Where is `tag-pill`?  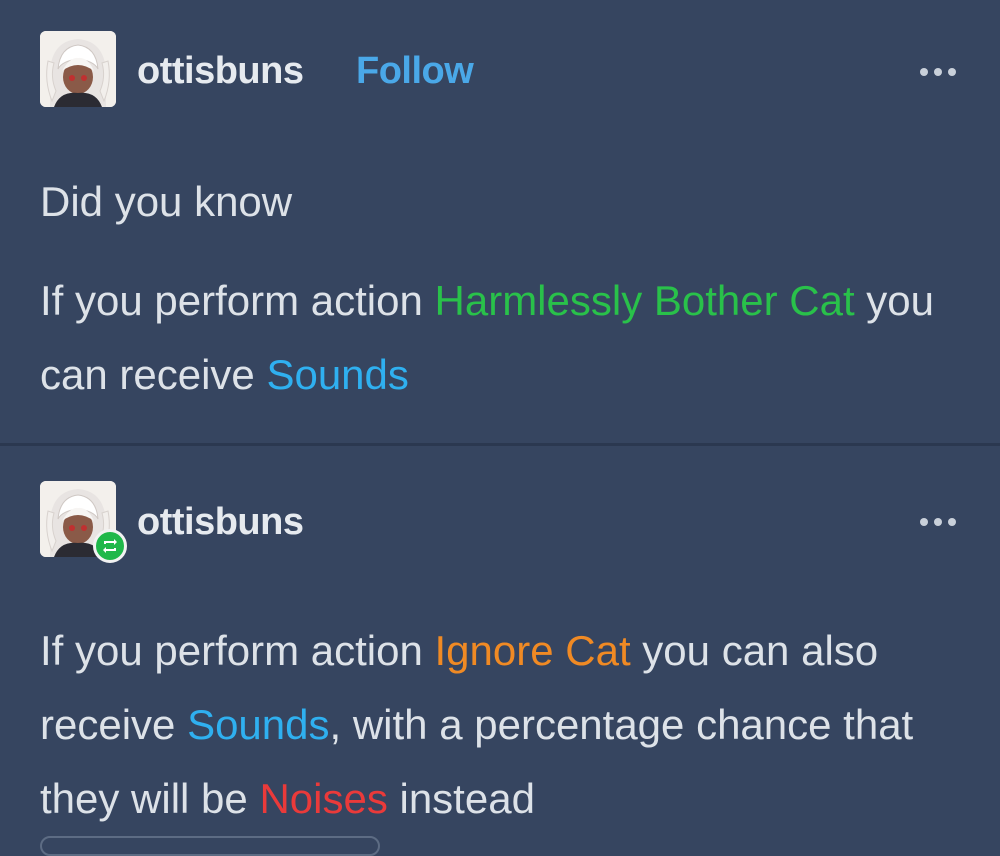 tag-pill is located at coordinates (210, 846).